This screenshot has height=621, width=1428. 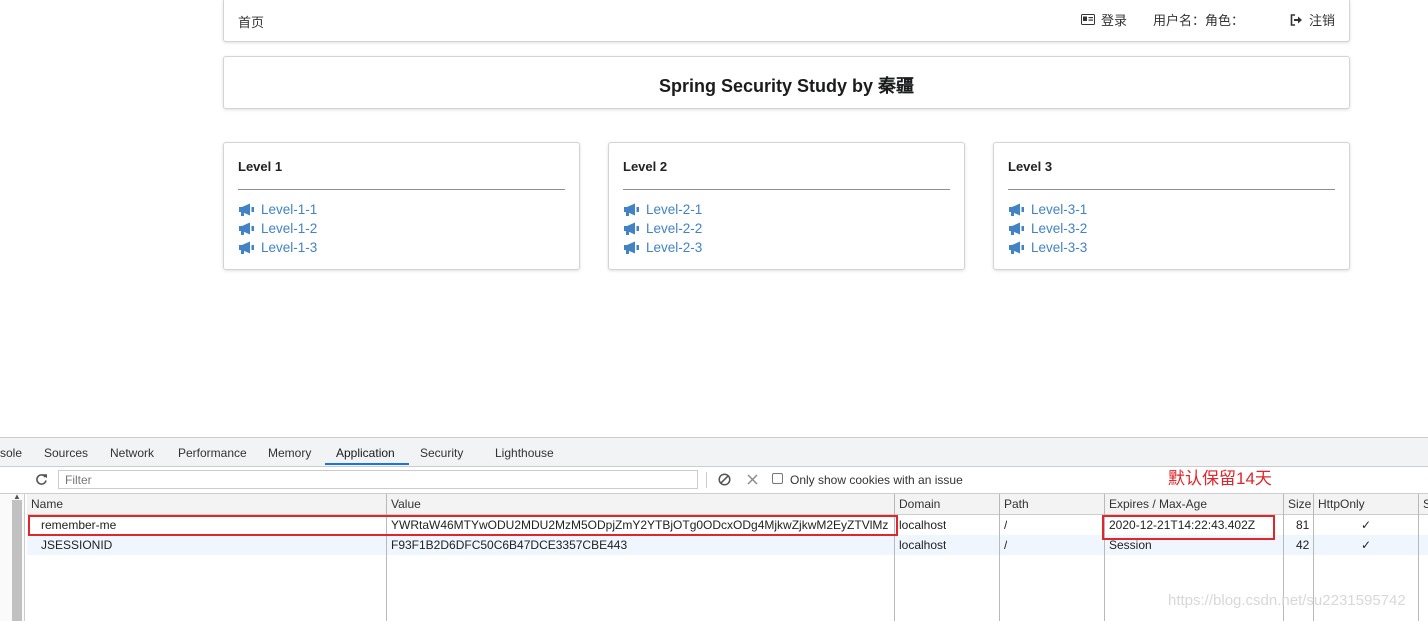 What do you see at coordinates (1047, 228) in the screenshot?
I see `level-link: Level-3-2` at bounding box center [1047, 228].